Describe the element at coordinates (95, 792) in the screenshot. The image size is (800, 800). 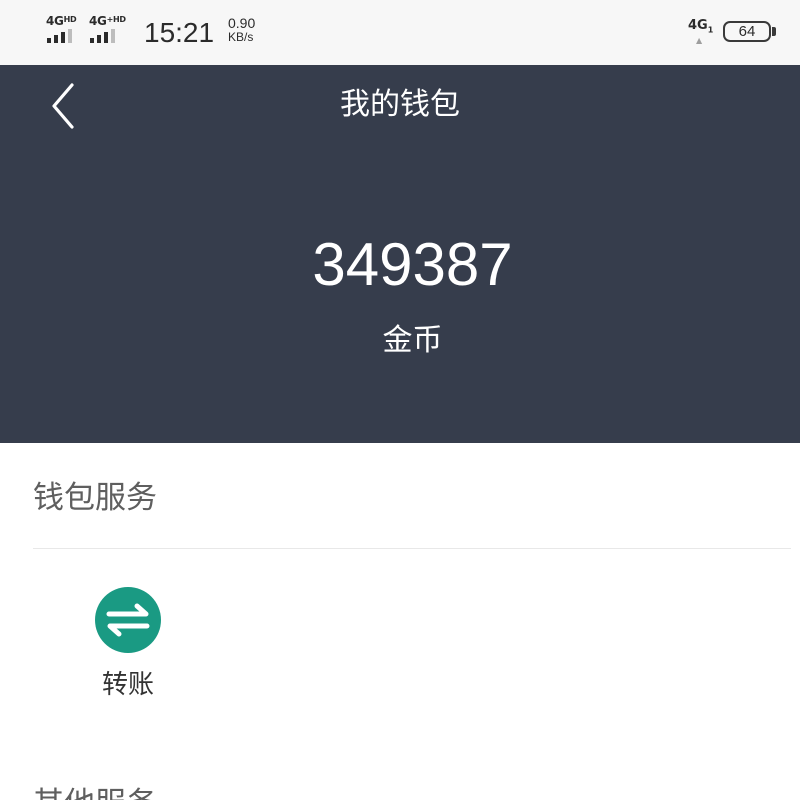
I see `other-services-title: 其他服务` at that location.